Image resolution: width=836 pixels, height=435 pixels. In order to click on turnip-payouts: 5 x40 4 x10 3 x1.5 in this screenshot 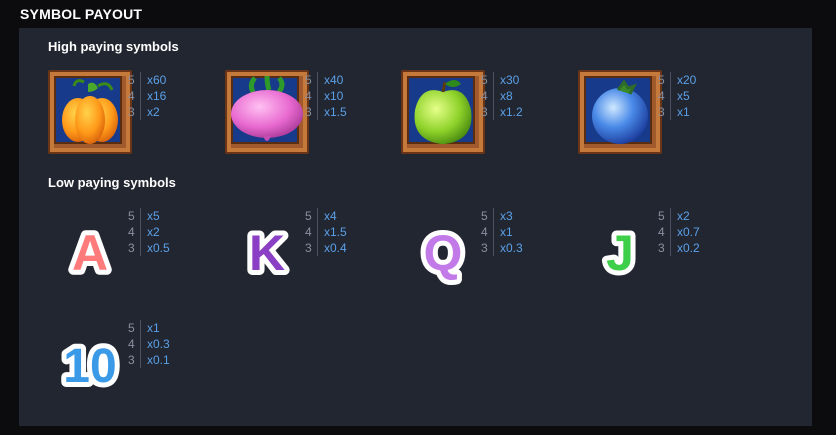, I will do `click(326, 96)`.